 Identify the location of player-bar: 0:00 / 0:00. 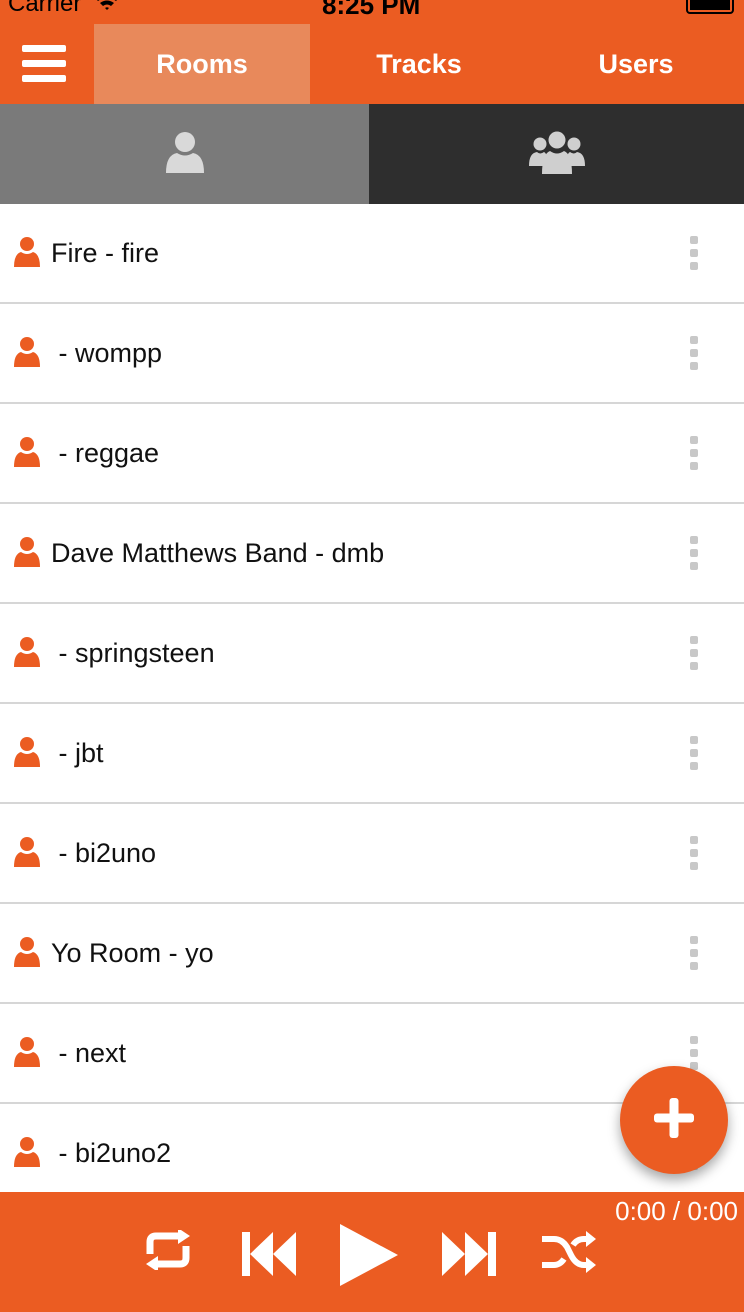
(372, 1252).